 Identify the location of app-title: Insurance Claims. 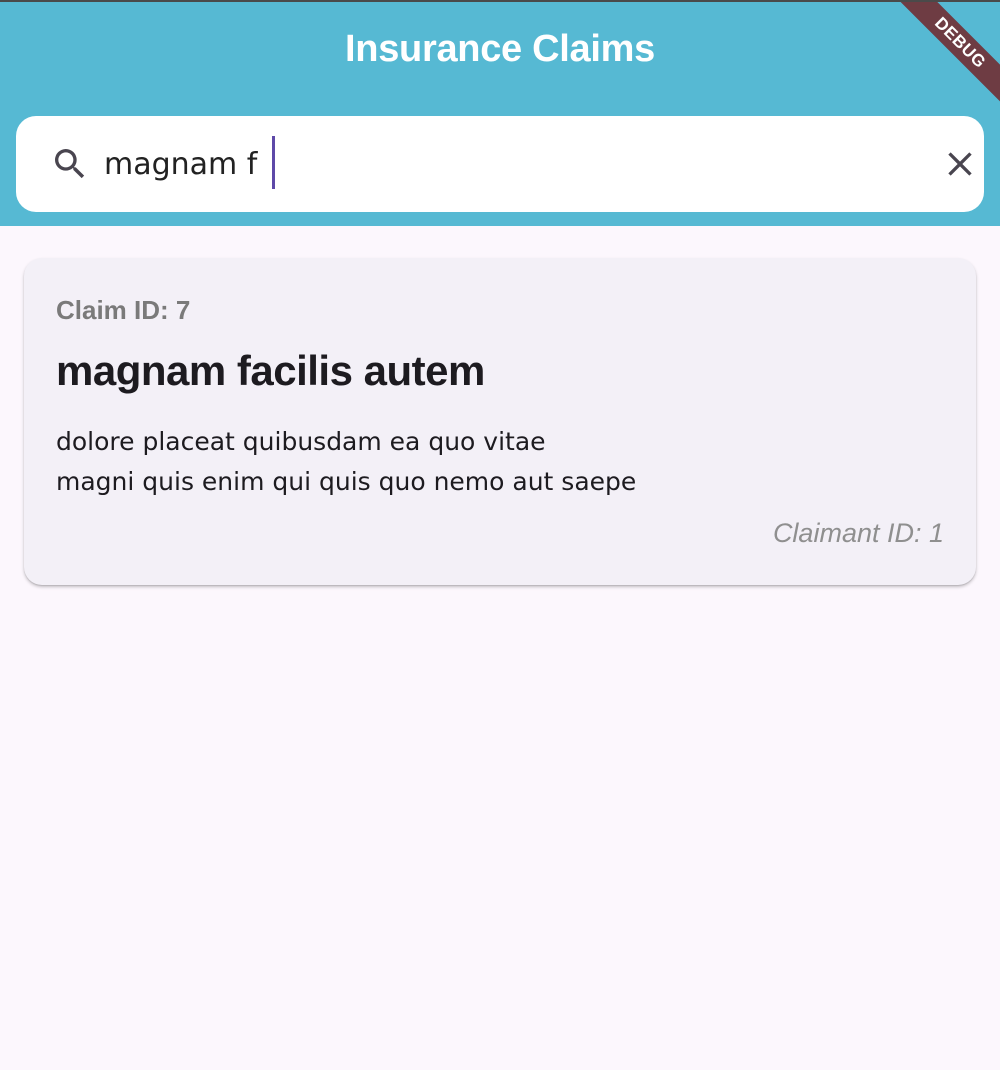
(500, 49).